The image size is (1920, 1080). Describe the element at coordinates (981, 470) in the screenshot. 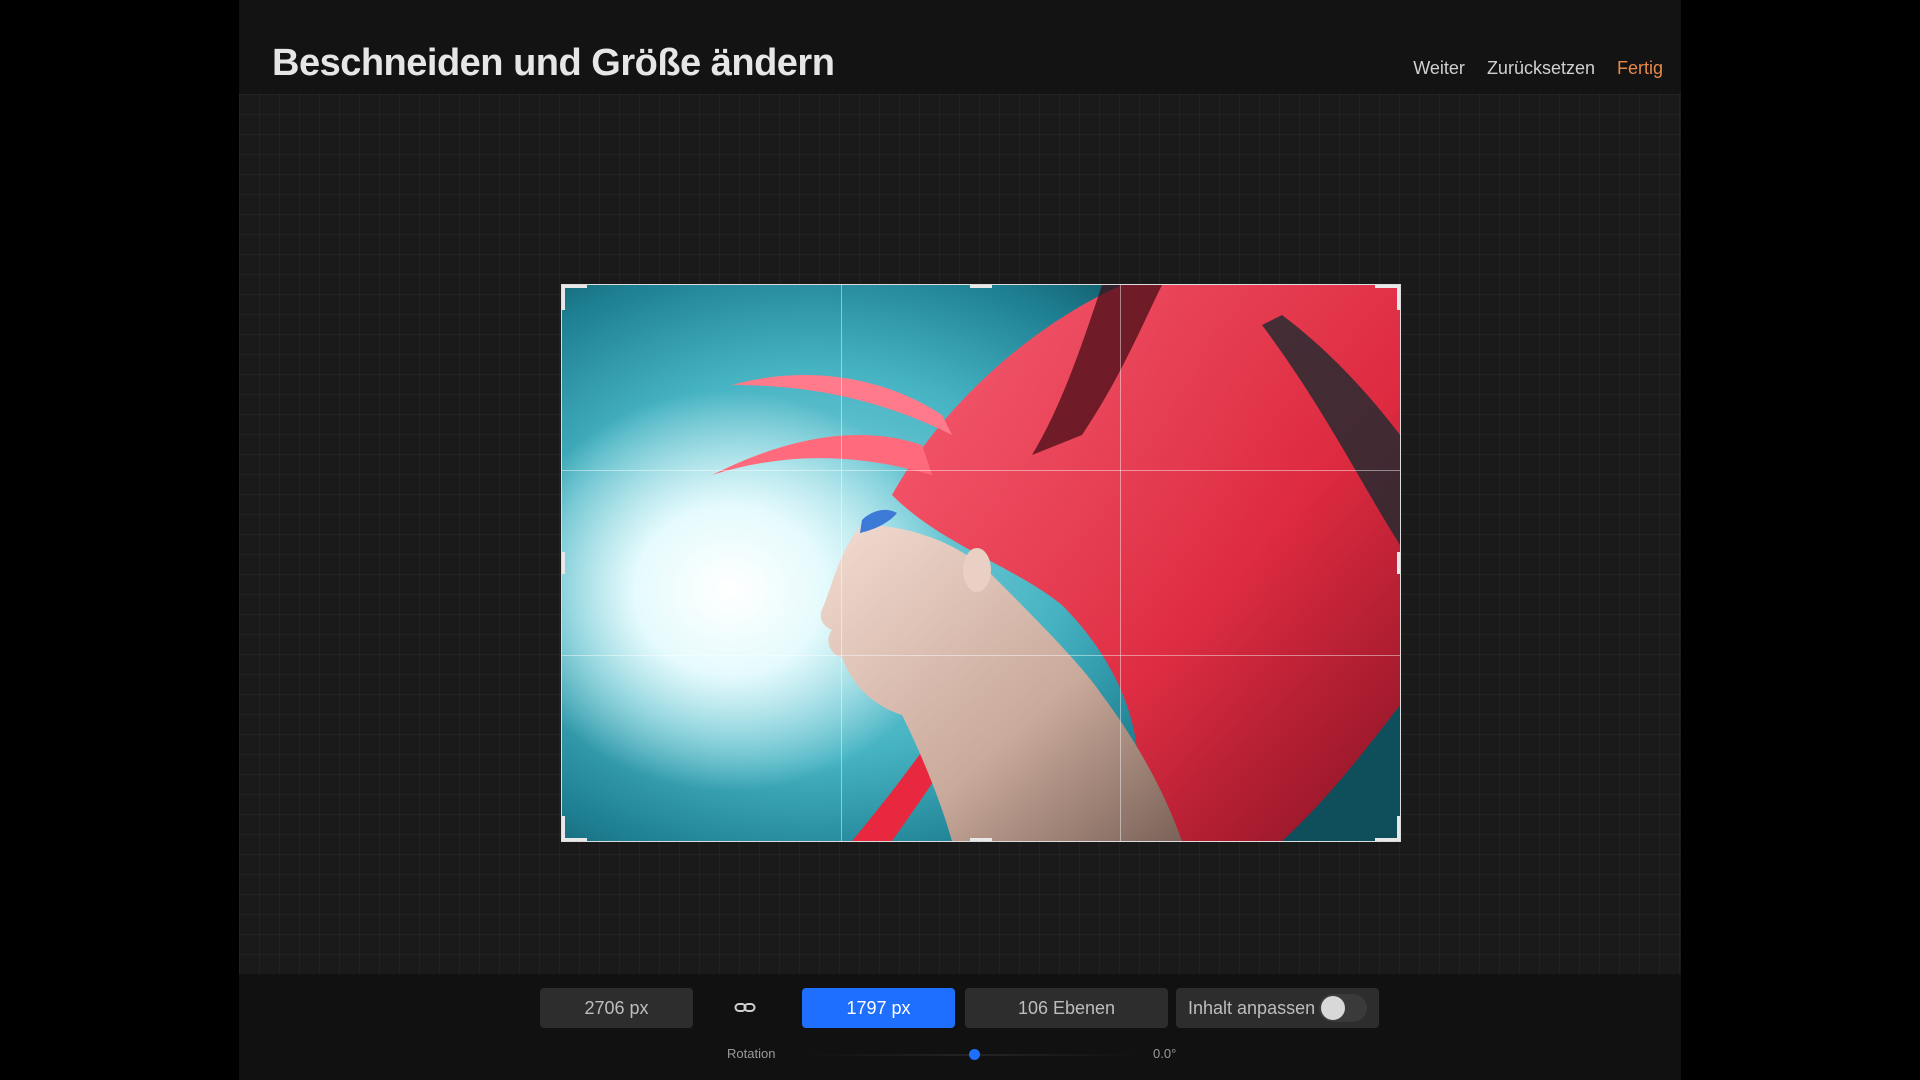

I see `grid-line-h1` at that location.